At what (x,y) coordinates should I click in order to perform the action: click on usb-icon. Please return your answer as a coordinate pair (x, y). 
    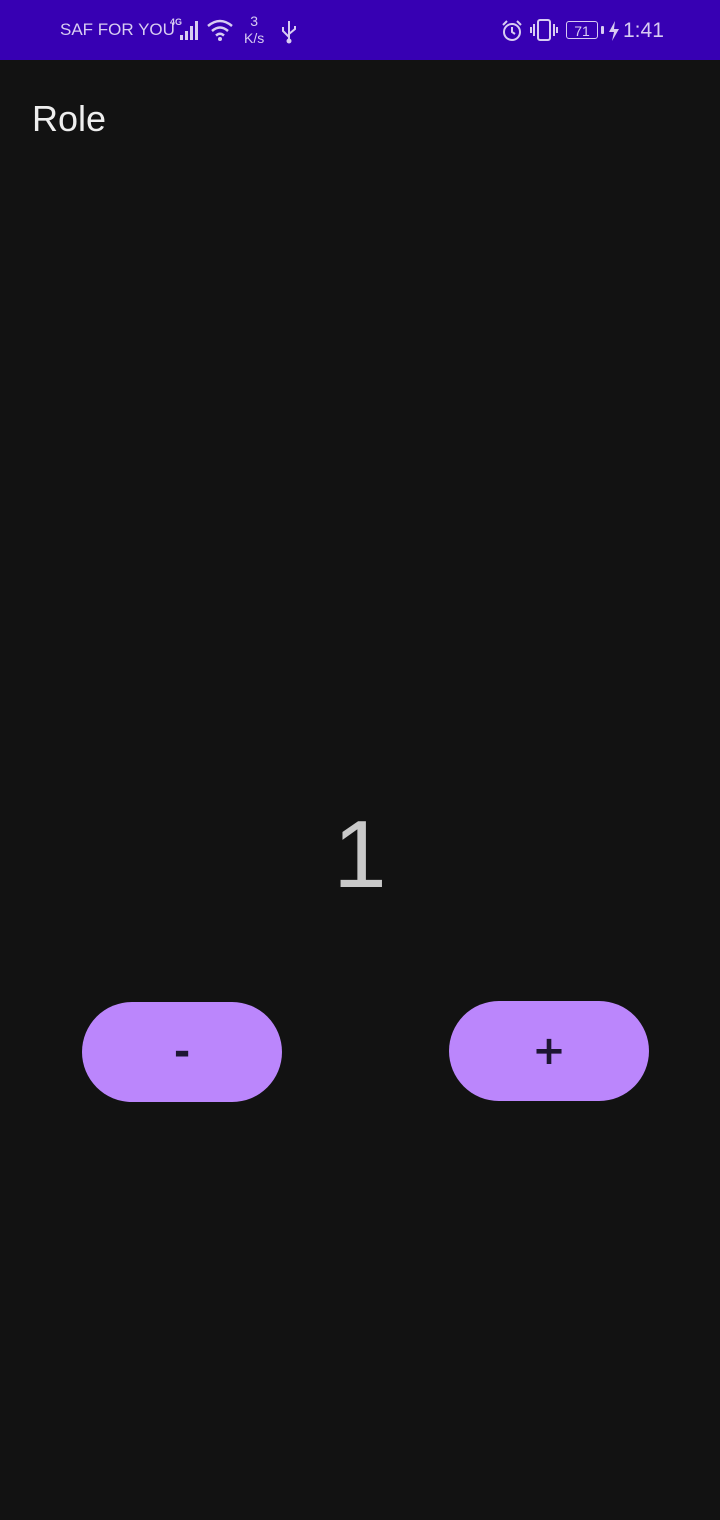
    Looking at the image, I should click on (289, 34).